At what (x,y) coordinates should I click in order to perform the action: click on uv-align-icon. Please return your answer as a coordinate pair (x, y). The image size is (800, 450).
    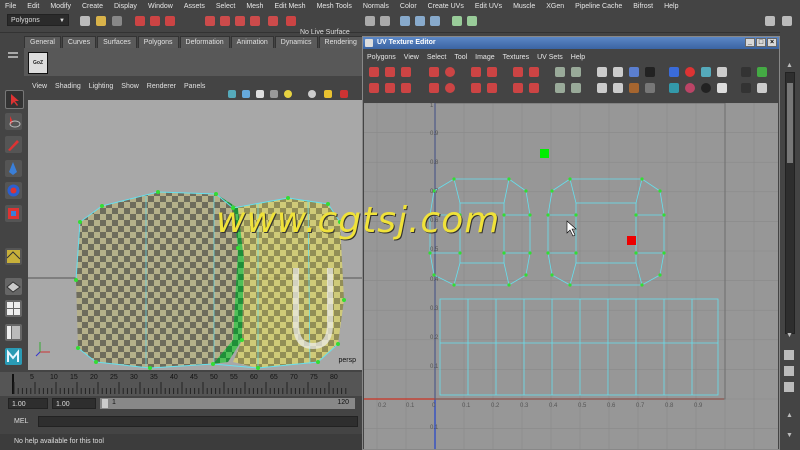
    Looking at the image, I should click on (476, 72).